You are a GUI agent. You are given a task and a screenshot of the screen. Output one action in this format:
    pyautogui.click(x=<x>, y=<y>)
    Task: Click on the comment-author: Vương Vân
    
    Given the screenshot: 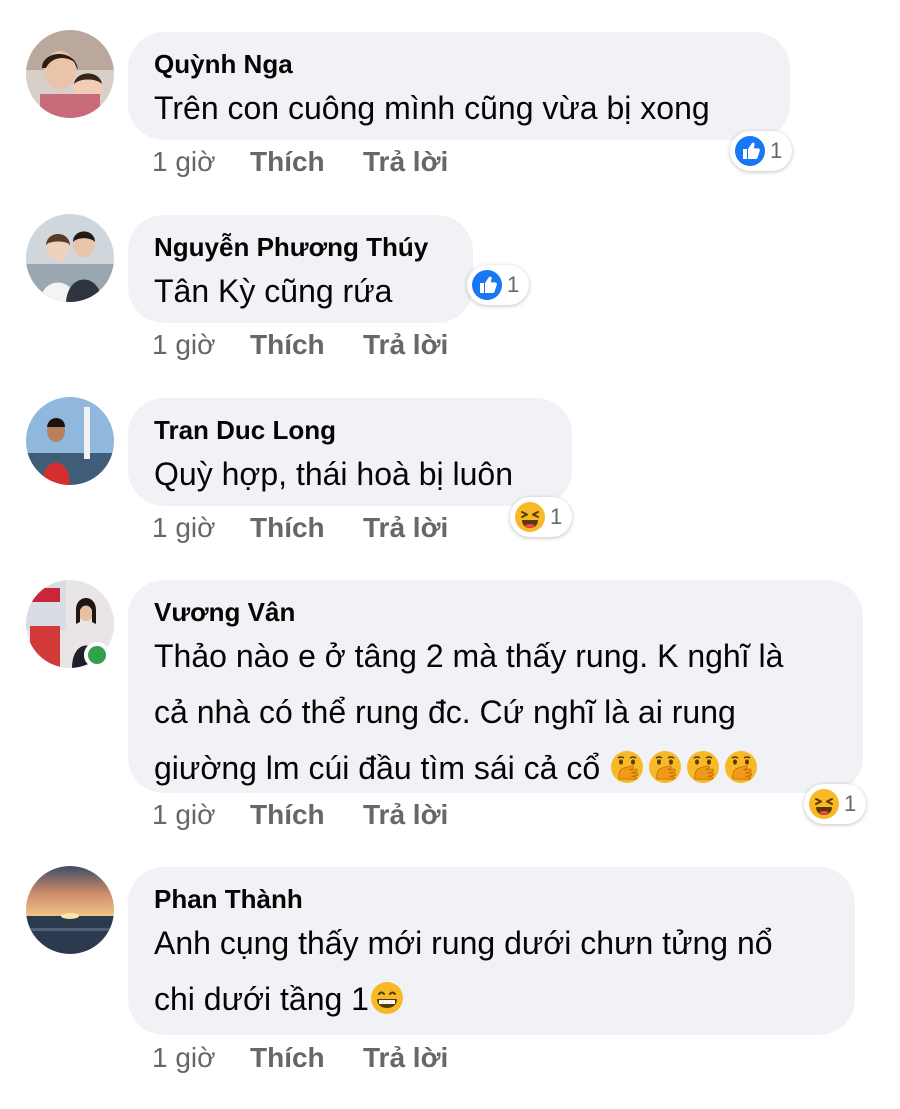 What is the action you would take?
    pyautogui.click(x=495, y=612)
    